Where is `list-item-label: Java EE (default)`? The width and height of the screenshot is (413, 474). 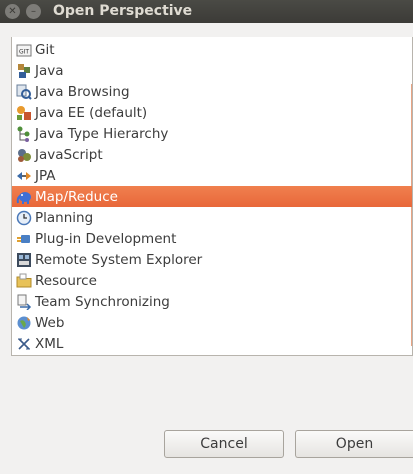 list-item-label: Java EE (default) is located at coordinates (91, 112).